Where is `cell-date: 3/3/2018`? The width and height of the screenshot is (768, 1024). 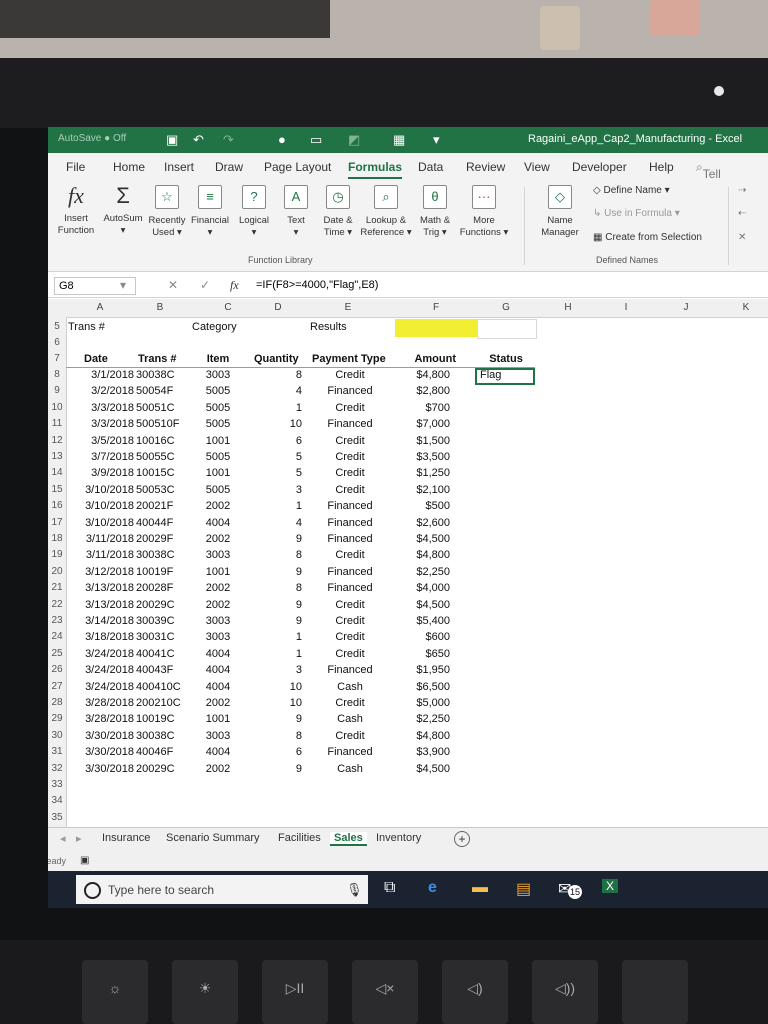
cell-date: 3/3/2018 is located at coordinates (100, 424).